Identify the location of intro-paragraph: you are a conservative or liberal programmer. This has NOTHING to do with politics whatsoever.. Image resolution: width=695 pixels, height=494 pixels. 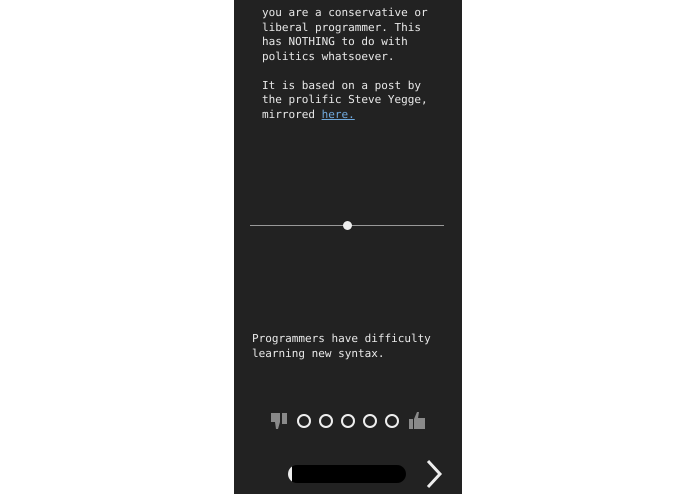
(345, 35).